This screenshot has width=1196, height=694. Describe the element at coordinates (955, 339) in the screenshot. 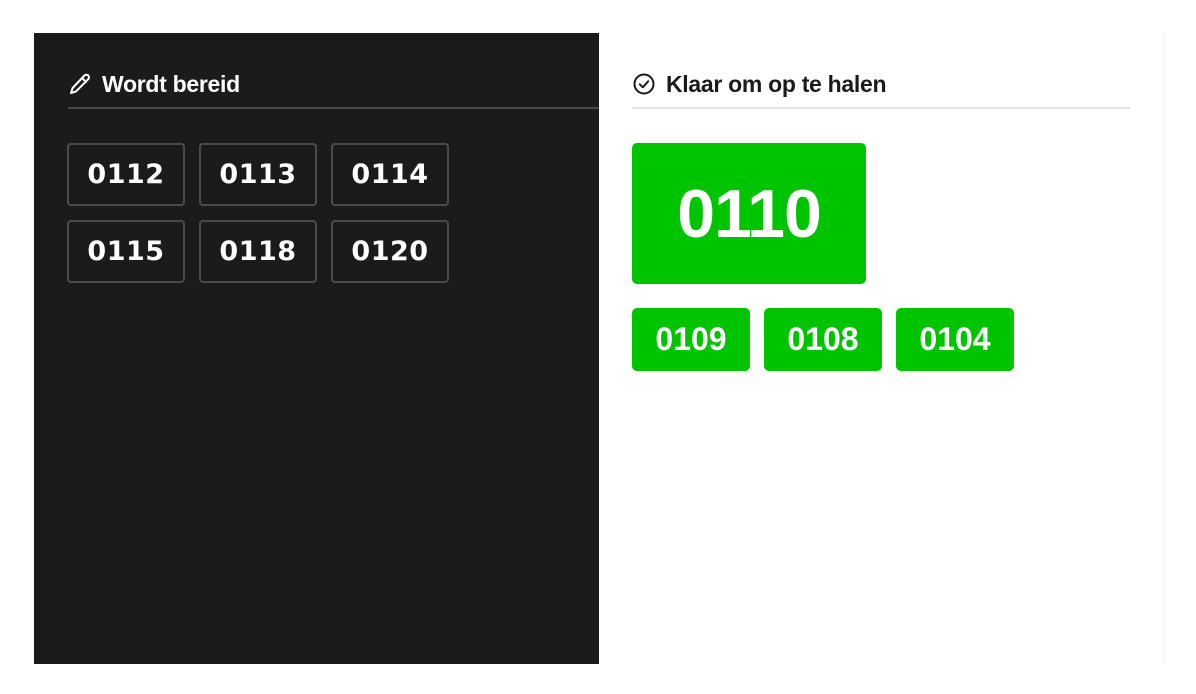

I see `order-number-ready: 0104` at that location.